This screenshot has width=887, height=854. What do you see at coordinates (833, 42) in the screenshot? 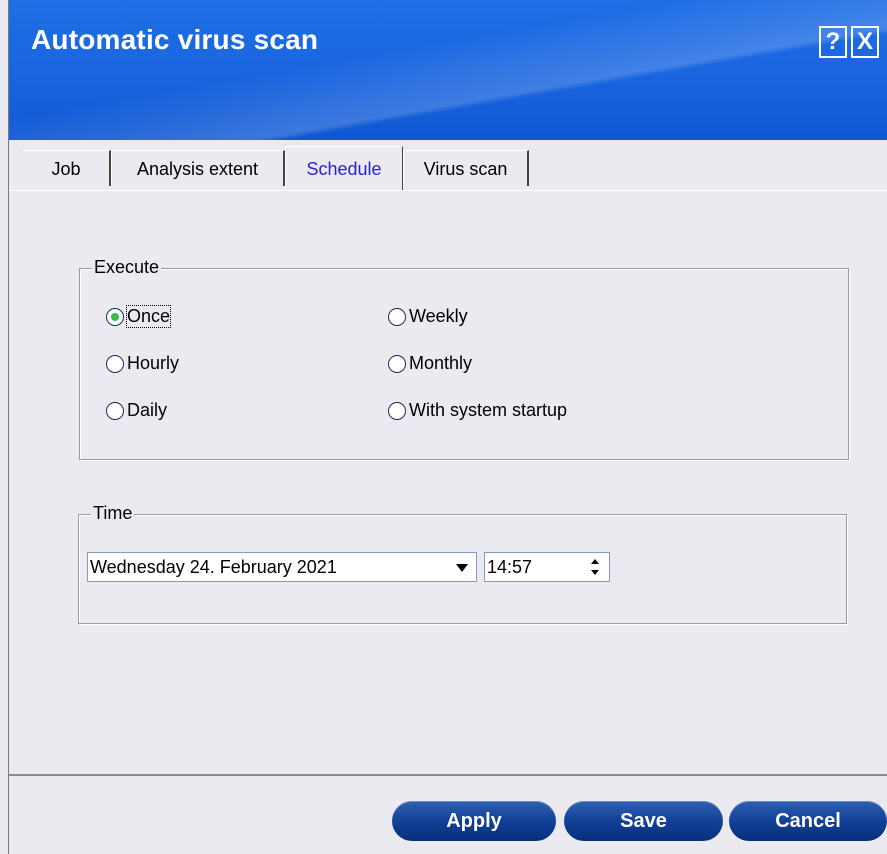
I see `help-button: ?` at bounding box center [833, 42].